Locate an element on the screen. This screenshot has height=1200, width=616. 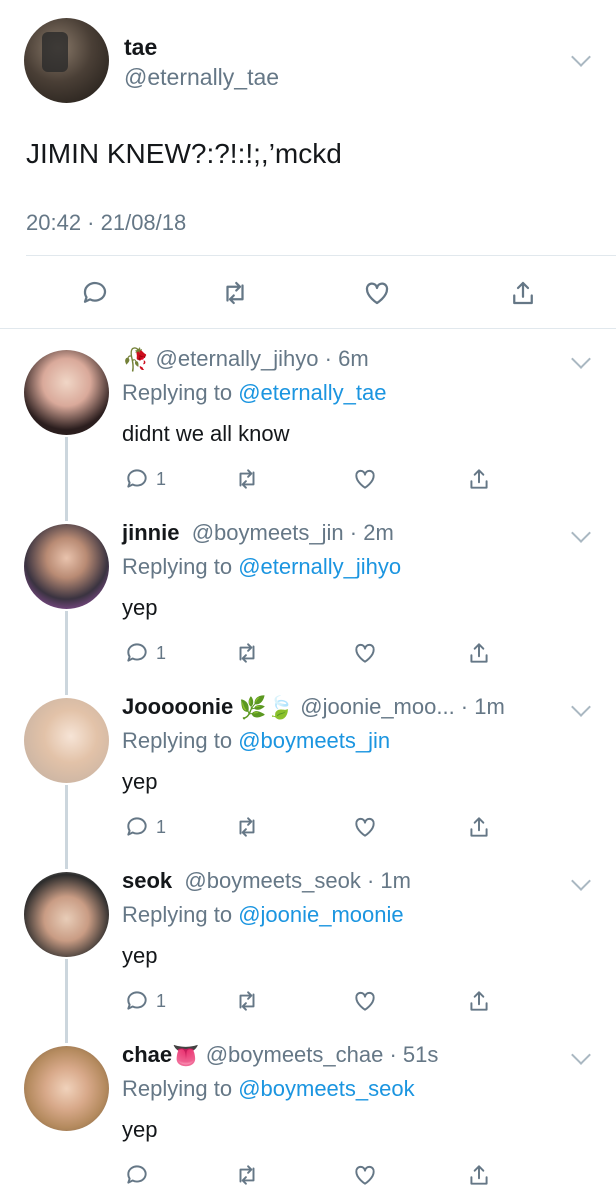
reply-time: 1m is located at coordinates (395, 880).